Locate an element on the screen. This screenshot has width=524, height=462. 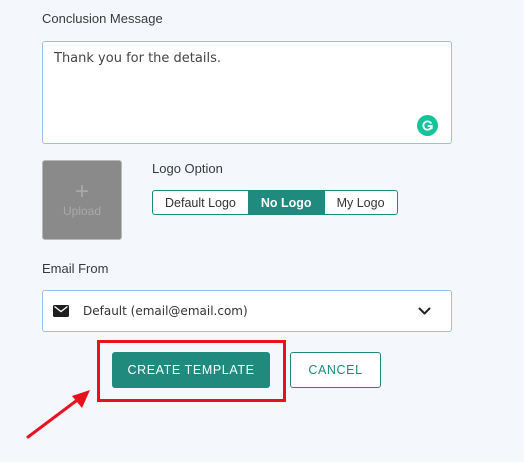
conclusion-message-text: Thank you for the details. is located at coordinates (137, 58).